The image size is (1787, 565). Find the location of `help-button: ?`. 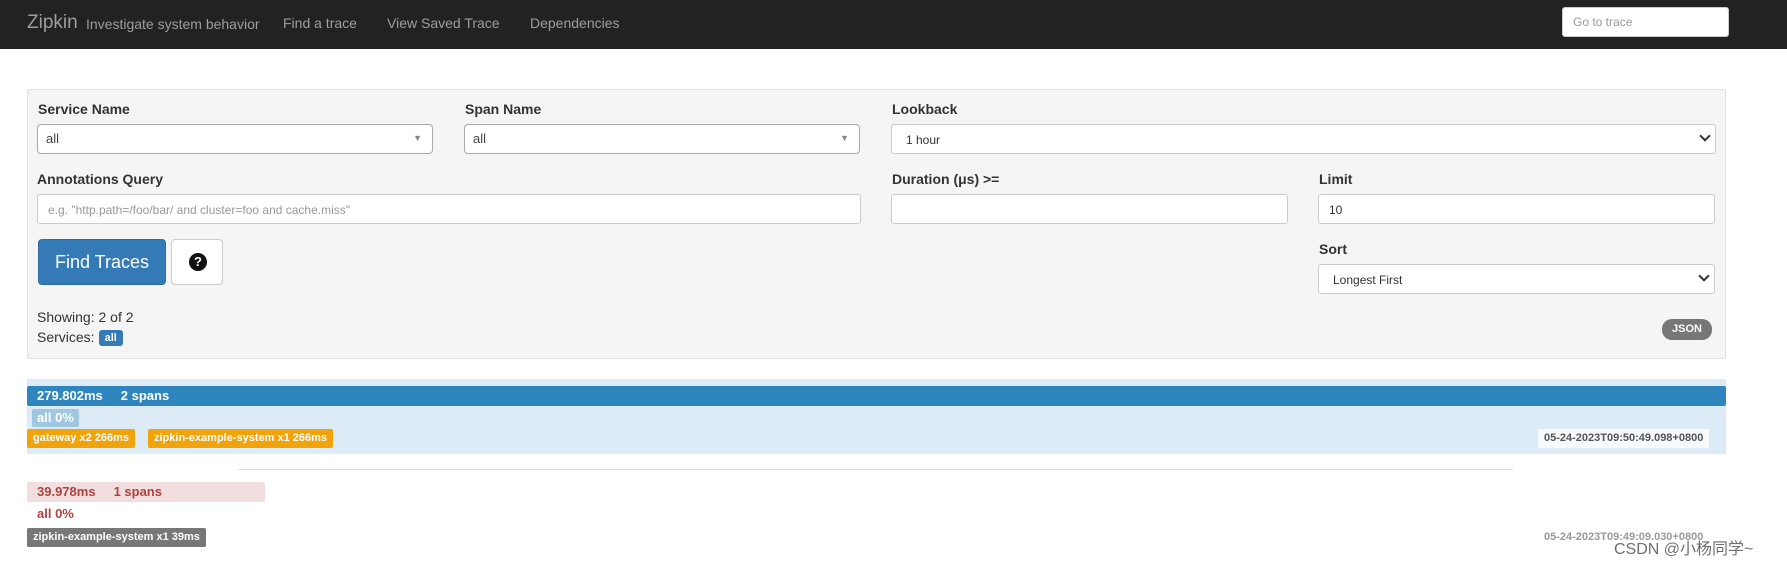

help-button: ? is located at coordinates (197, 262).